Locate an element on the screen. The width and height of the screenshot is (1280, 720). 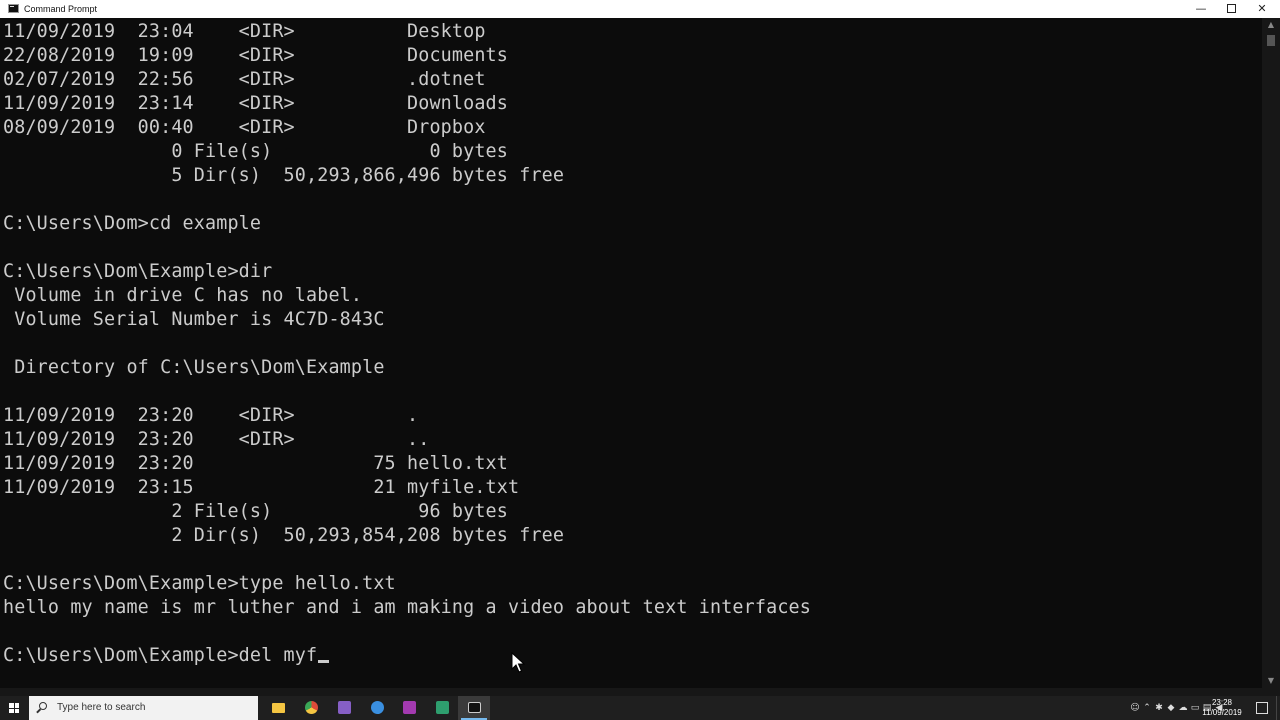
console-line: 11/09/2019 23:15 21 myfile.txt is located at coordinates (261, 487).